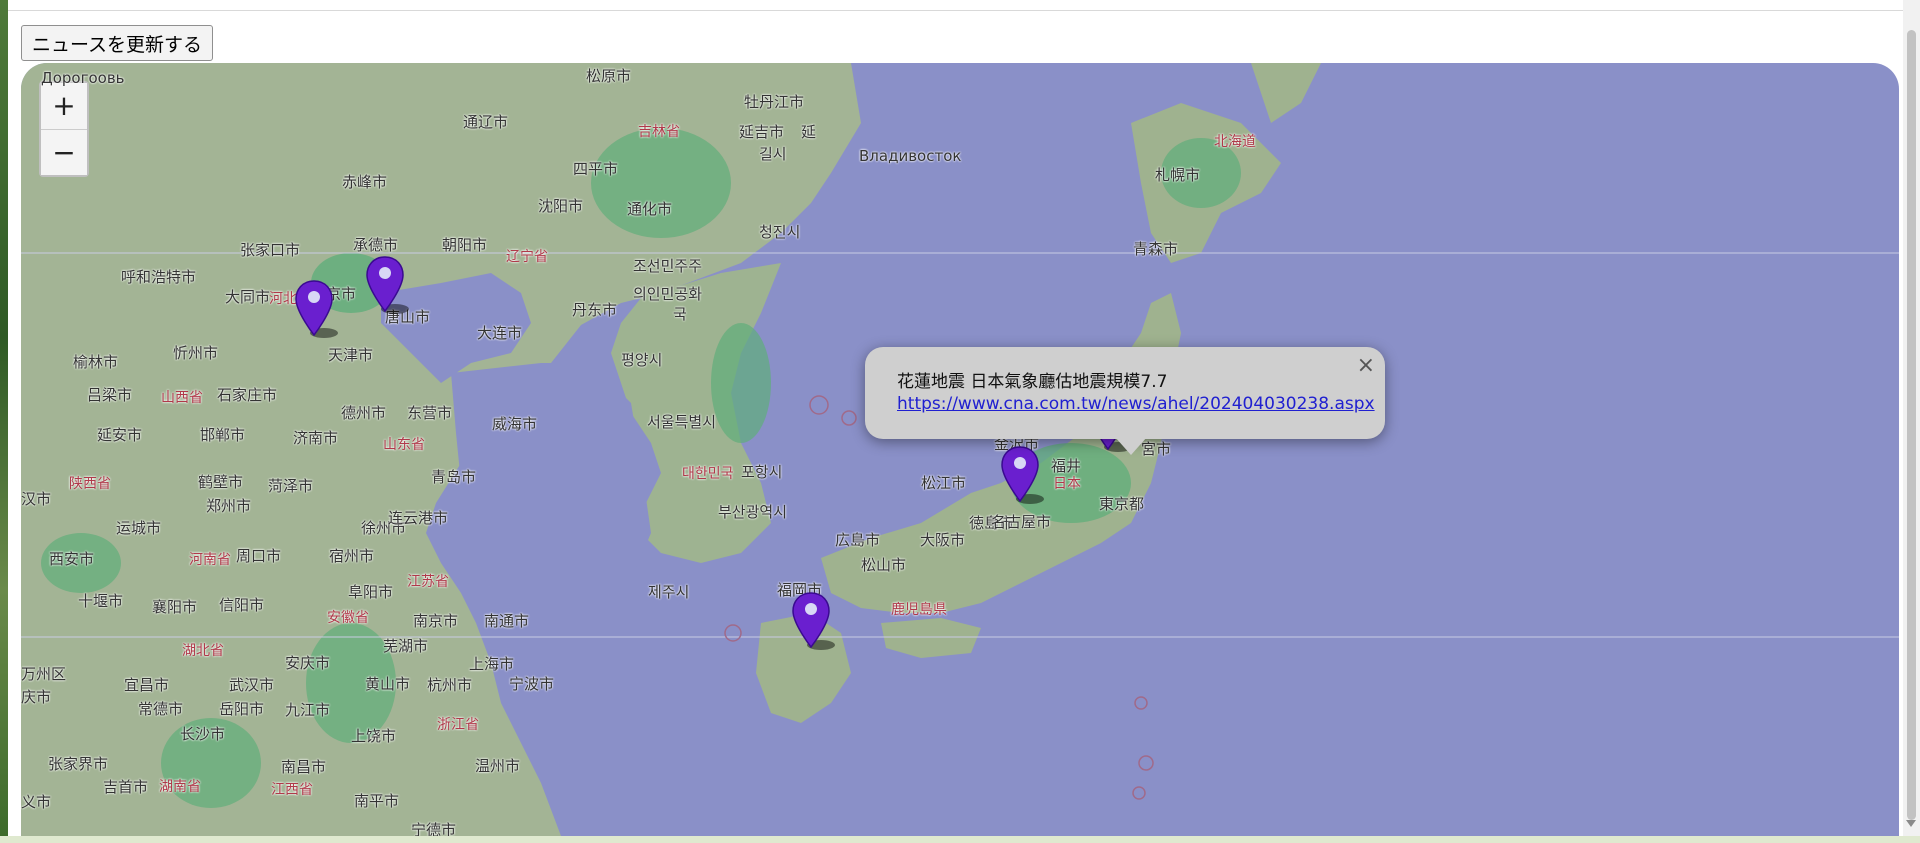 The height and width of the screenshot is (843, 1920). Describe the element at coordinates (377, 801) in the screenshot. I see `place-label: 南平市` at that location.